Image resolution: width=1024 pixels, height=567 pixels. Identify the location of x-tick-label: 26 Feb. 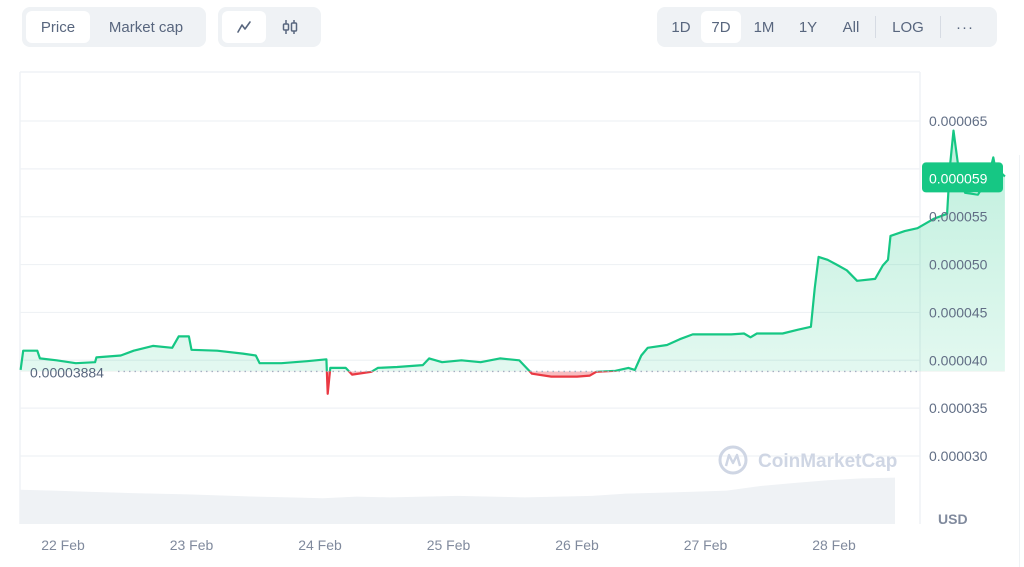
(577, 545).